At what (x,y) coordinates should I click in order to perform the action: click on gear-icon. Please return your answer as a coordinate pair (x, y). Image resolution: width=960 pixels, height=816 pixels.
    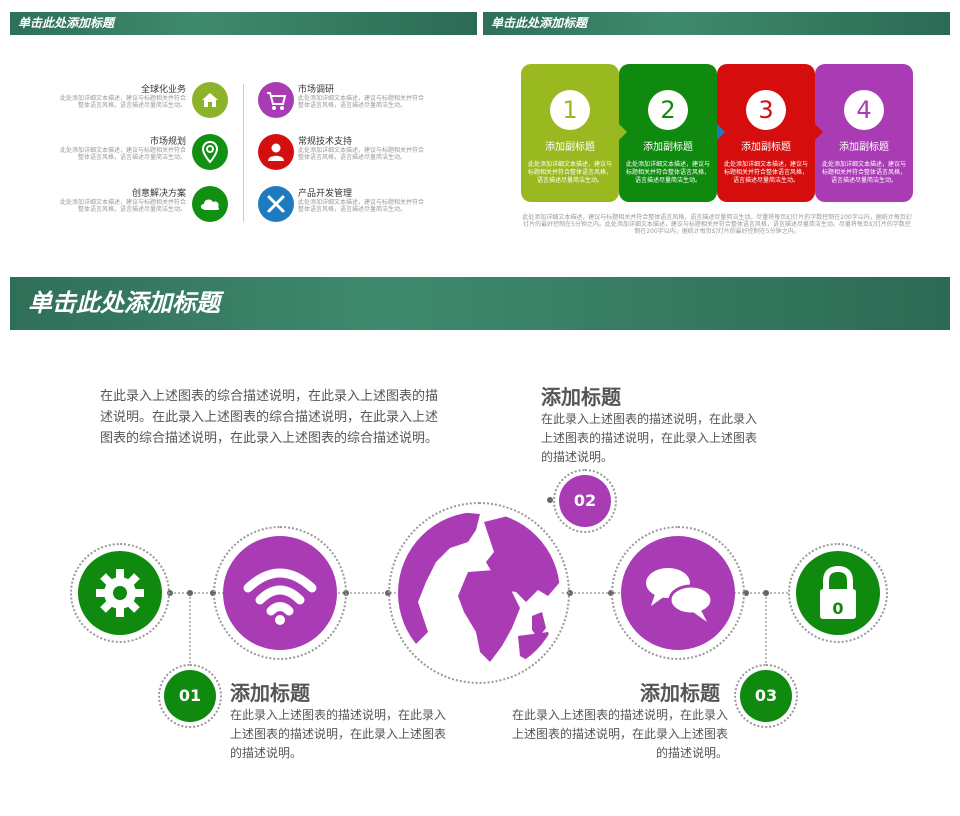
    Looking at the image, I should click on (120, 593).